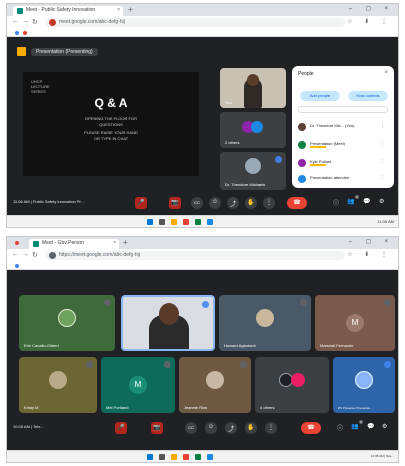 The width and height of the screenshot is (405, 466). I want to click on address-bar: https://meet.google.com/abc-defg-hij, so click(195, 255).